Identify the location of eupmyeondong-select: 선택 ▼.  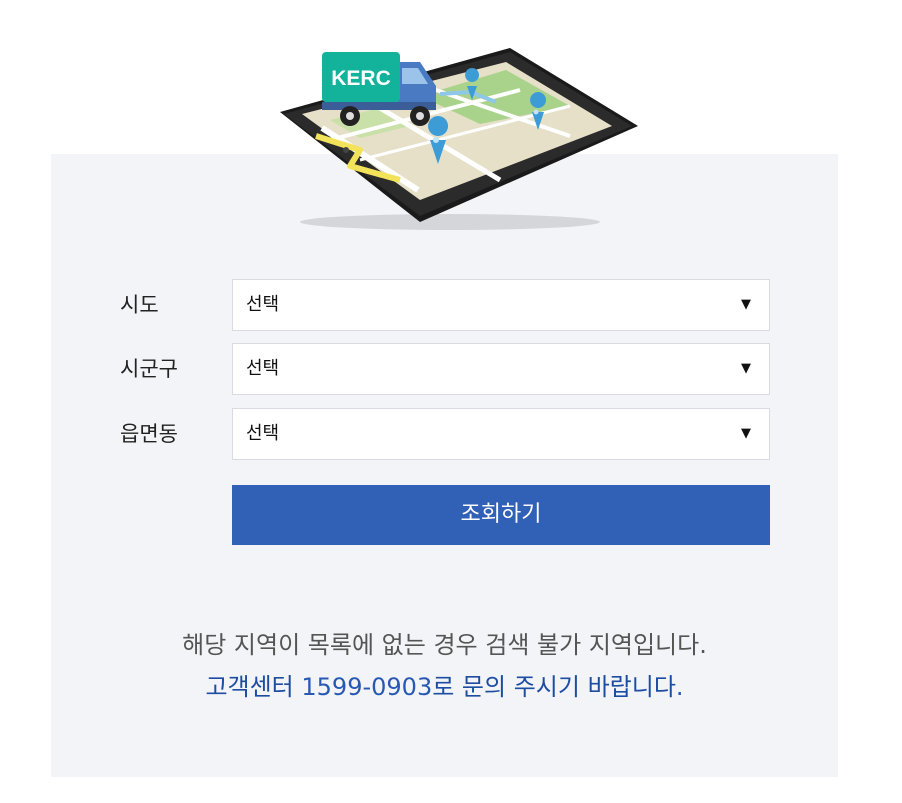
(501, 434).